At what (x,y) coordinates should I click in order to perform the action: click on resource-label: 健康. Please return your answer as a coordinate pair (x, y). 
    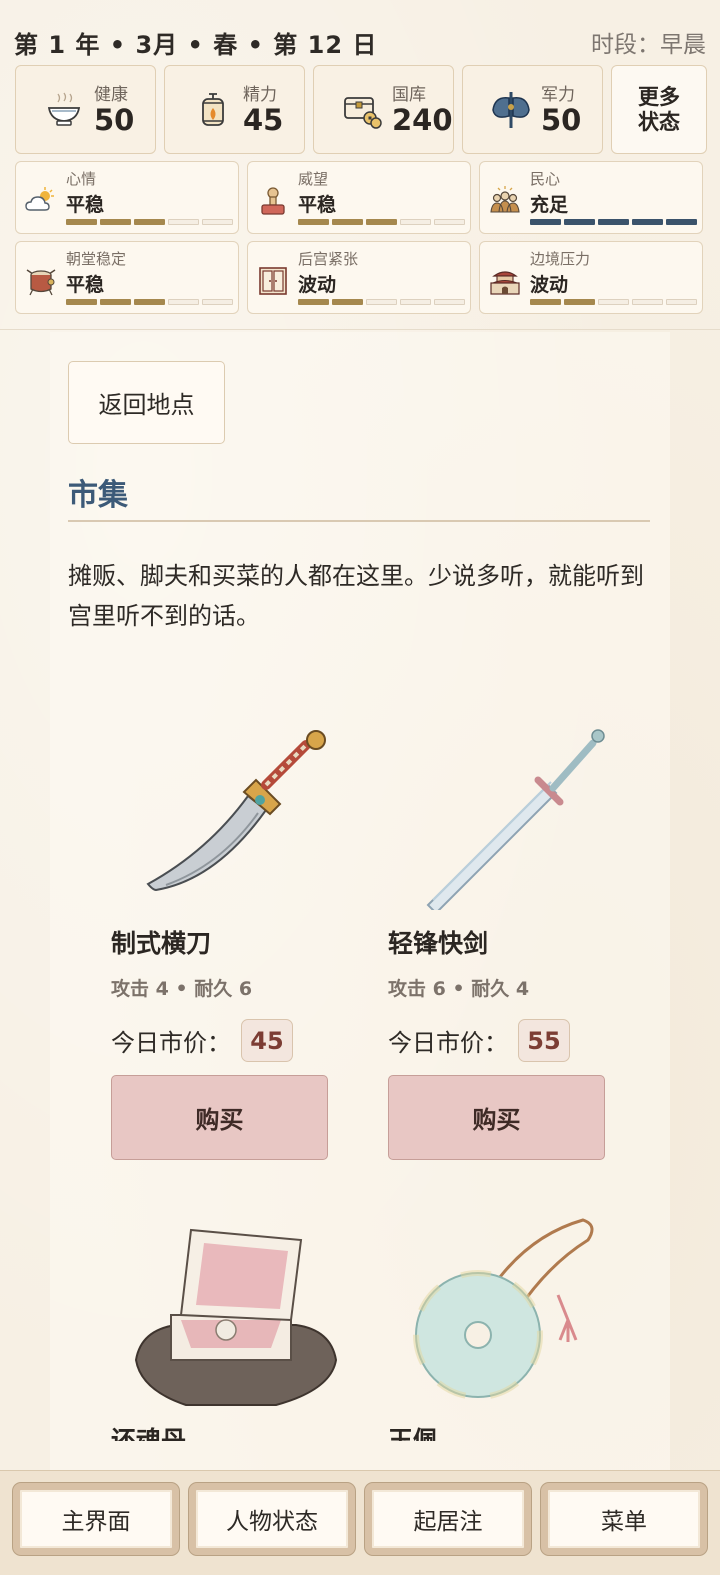
    Looking at the image, I should click on (111, 94).